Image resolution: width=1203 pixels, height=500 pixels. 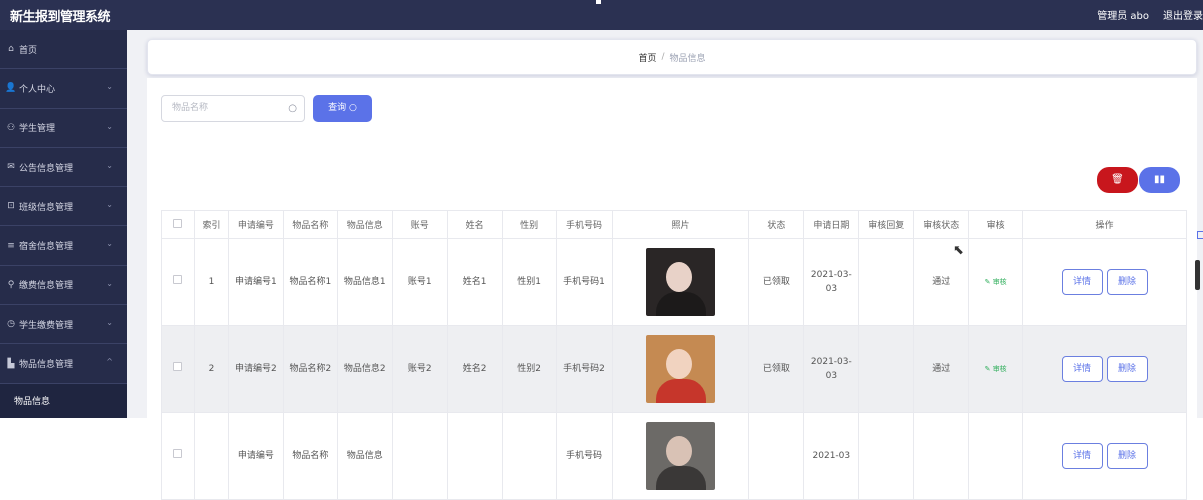 I want to click on photo-face, so click(x=678, y=364).